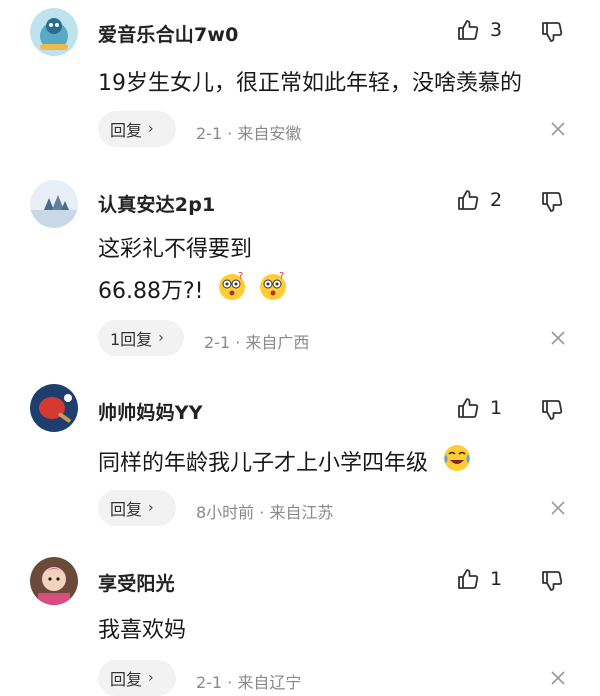 This screenshot has width=600, height=696. I want to click on reply-button: 1回复 ›, so click(141, 338).